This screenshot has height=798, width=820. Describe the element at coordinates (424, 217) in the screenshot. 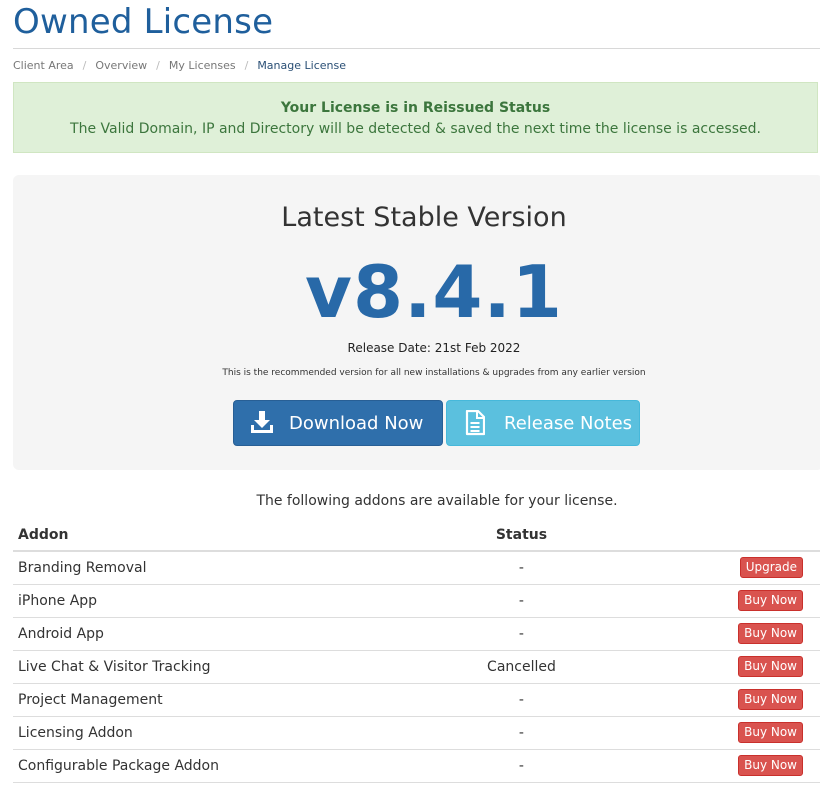

I see `latest-version-heading: Latest Stable Version` at that location.